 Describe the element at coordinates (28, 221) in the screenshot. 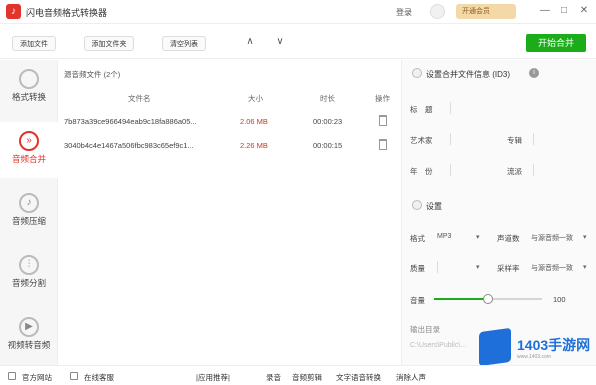

I see `sidebar-item-label: 音频压缩` at that location.